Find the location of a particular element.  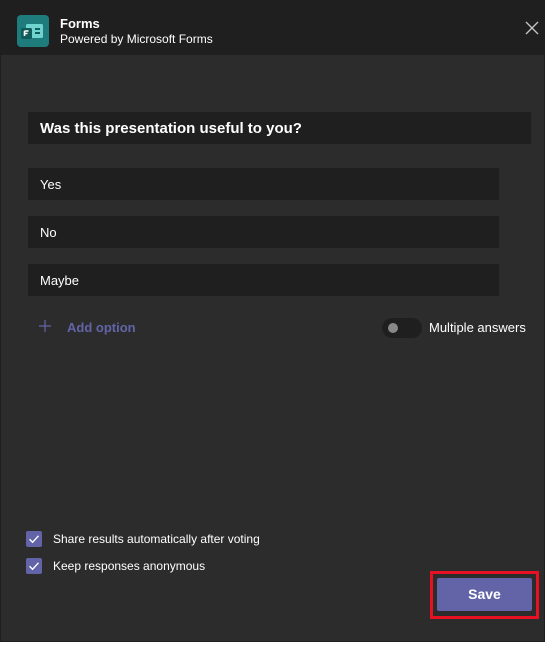

app-title: Forms is located at coordinates (80, 23).